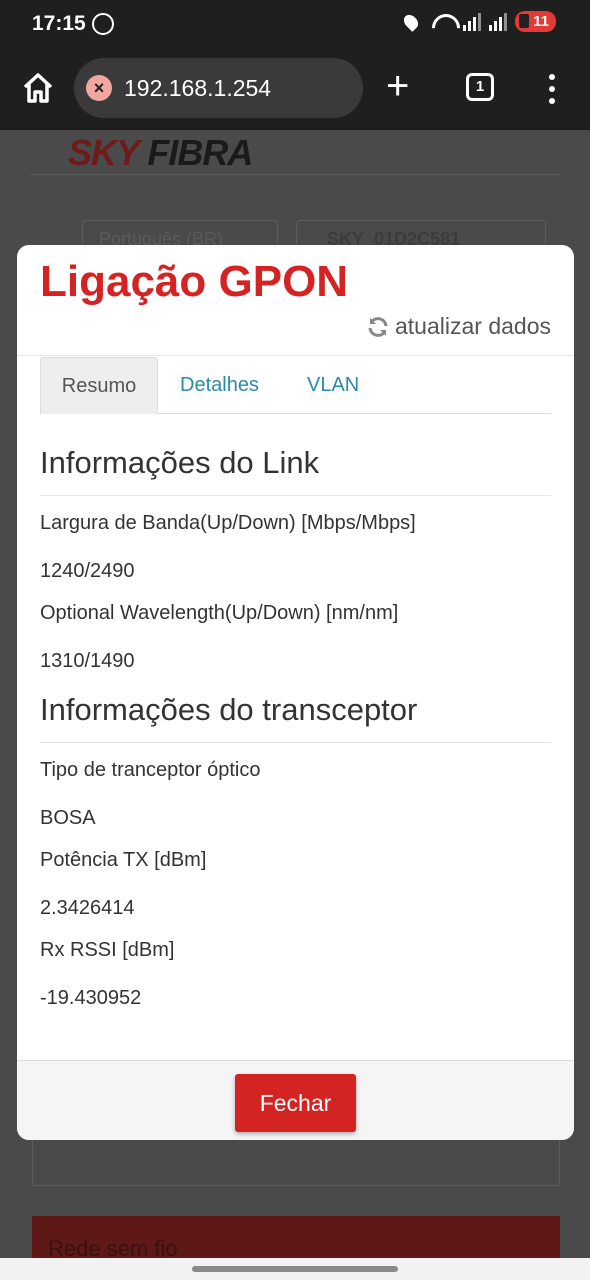  Describe the element at coordinates (296, 1163) in the screenshot. I see `background-panel` at that location.